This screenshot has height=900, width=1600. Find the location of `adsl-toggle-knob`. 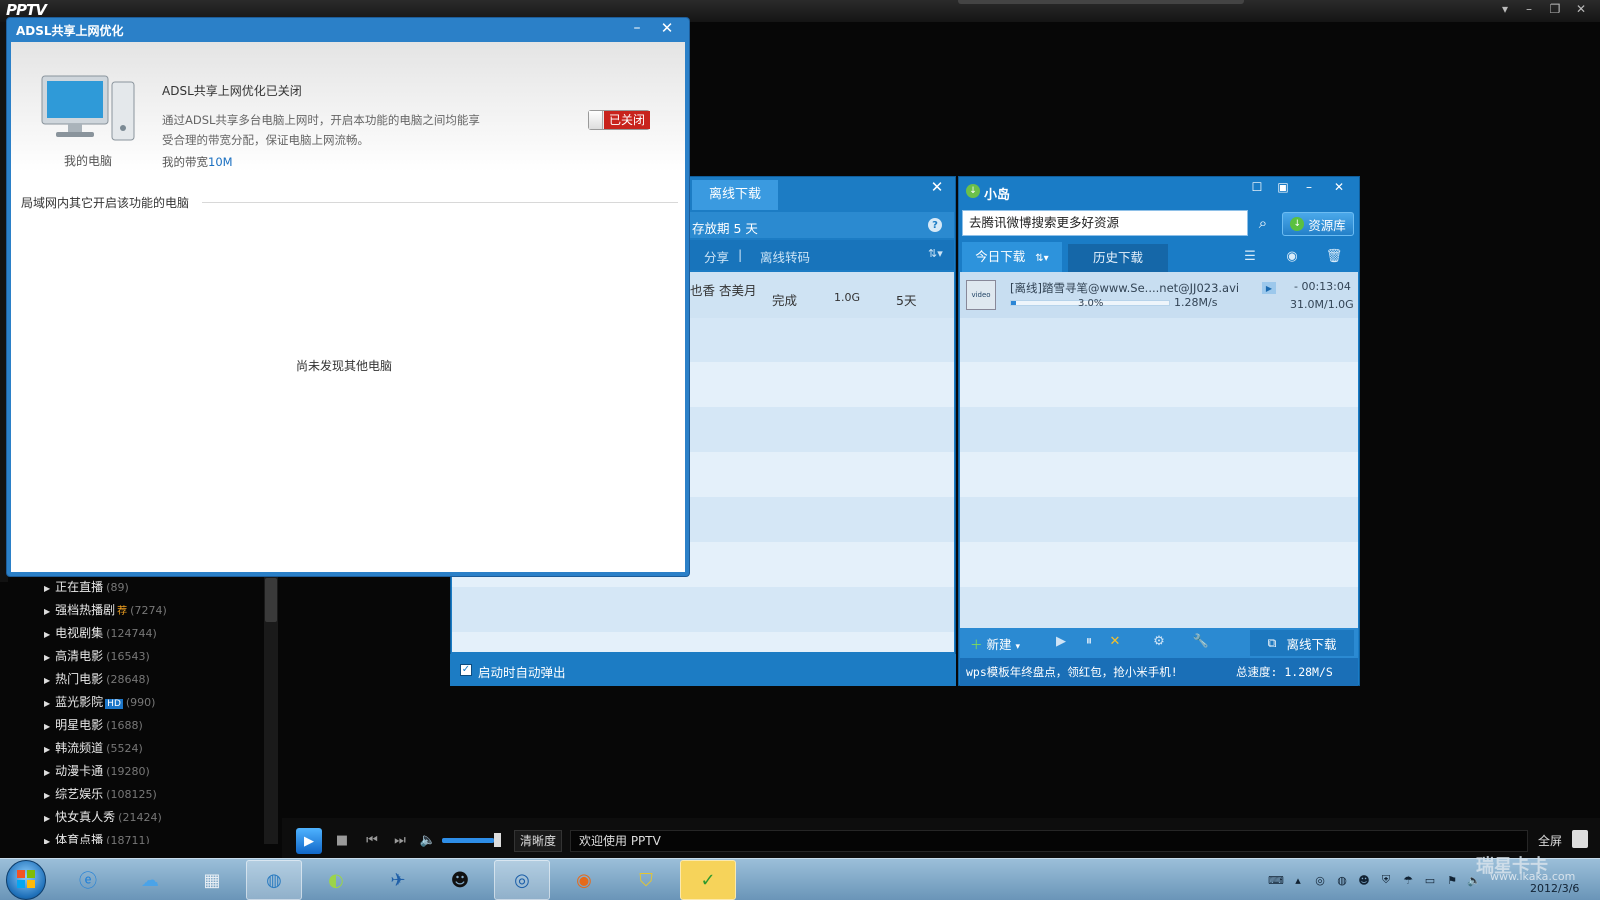

adsl-toggle-knob is located at coordinates (596, 120).